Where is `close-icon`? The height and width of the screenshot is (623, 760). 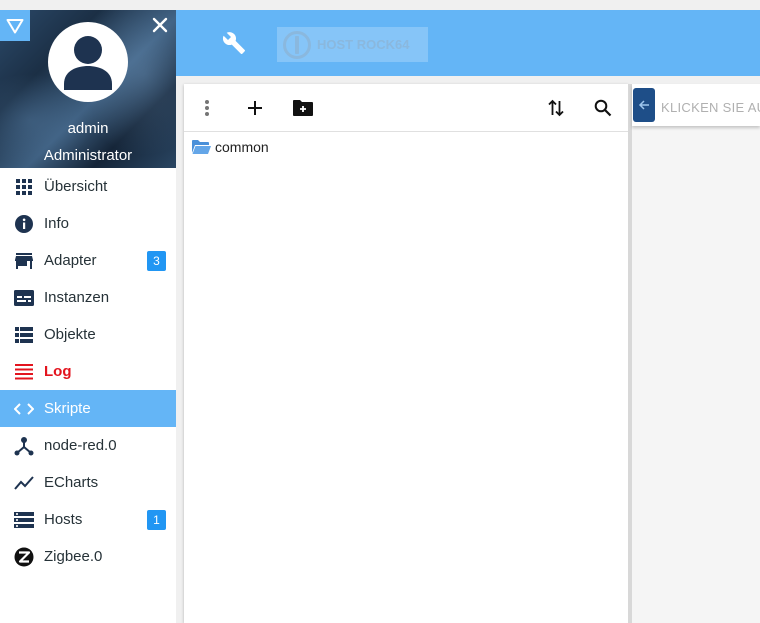 close-icon is located at coordinates (160, 25).